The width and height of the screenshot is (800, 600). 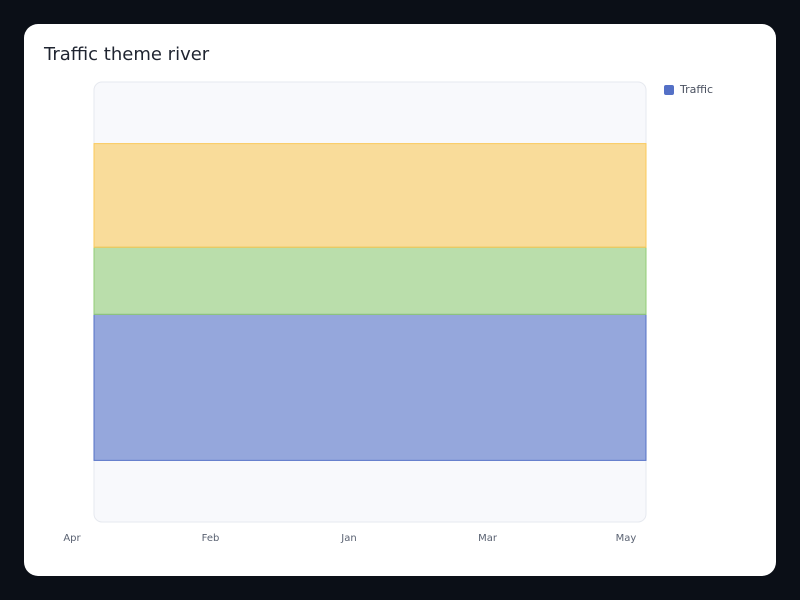 I want to click on legend-label: Traffic, so click(x=697, y=89).